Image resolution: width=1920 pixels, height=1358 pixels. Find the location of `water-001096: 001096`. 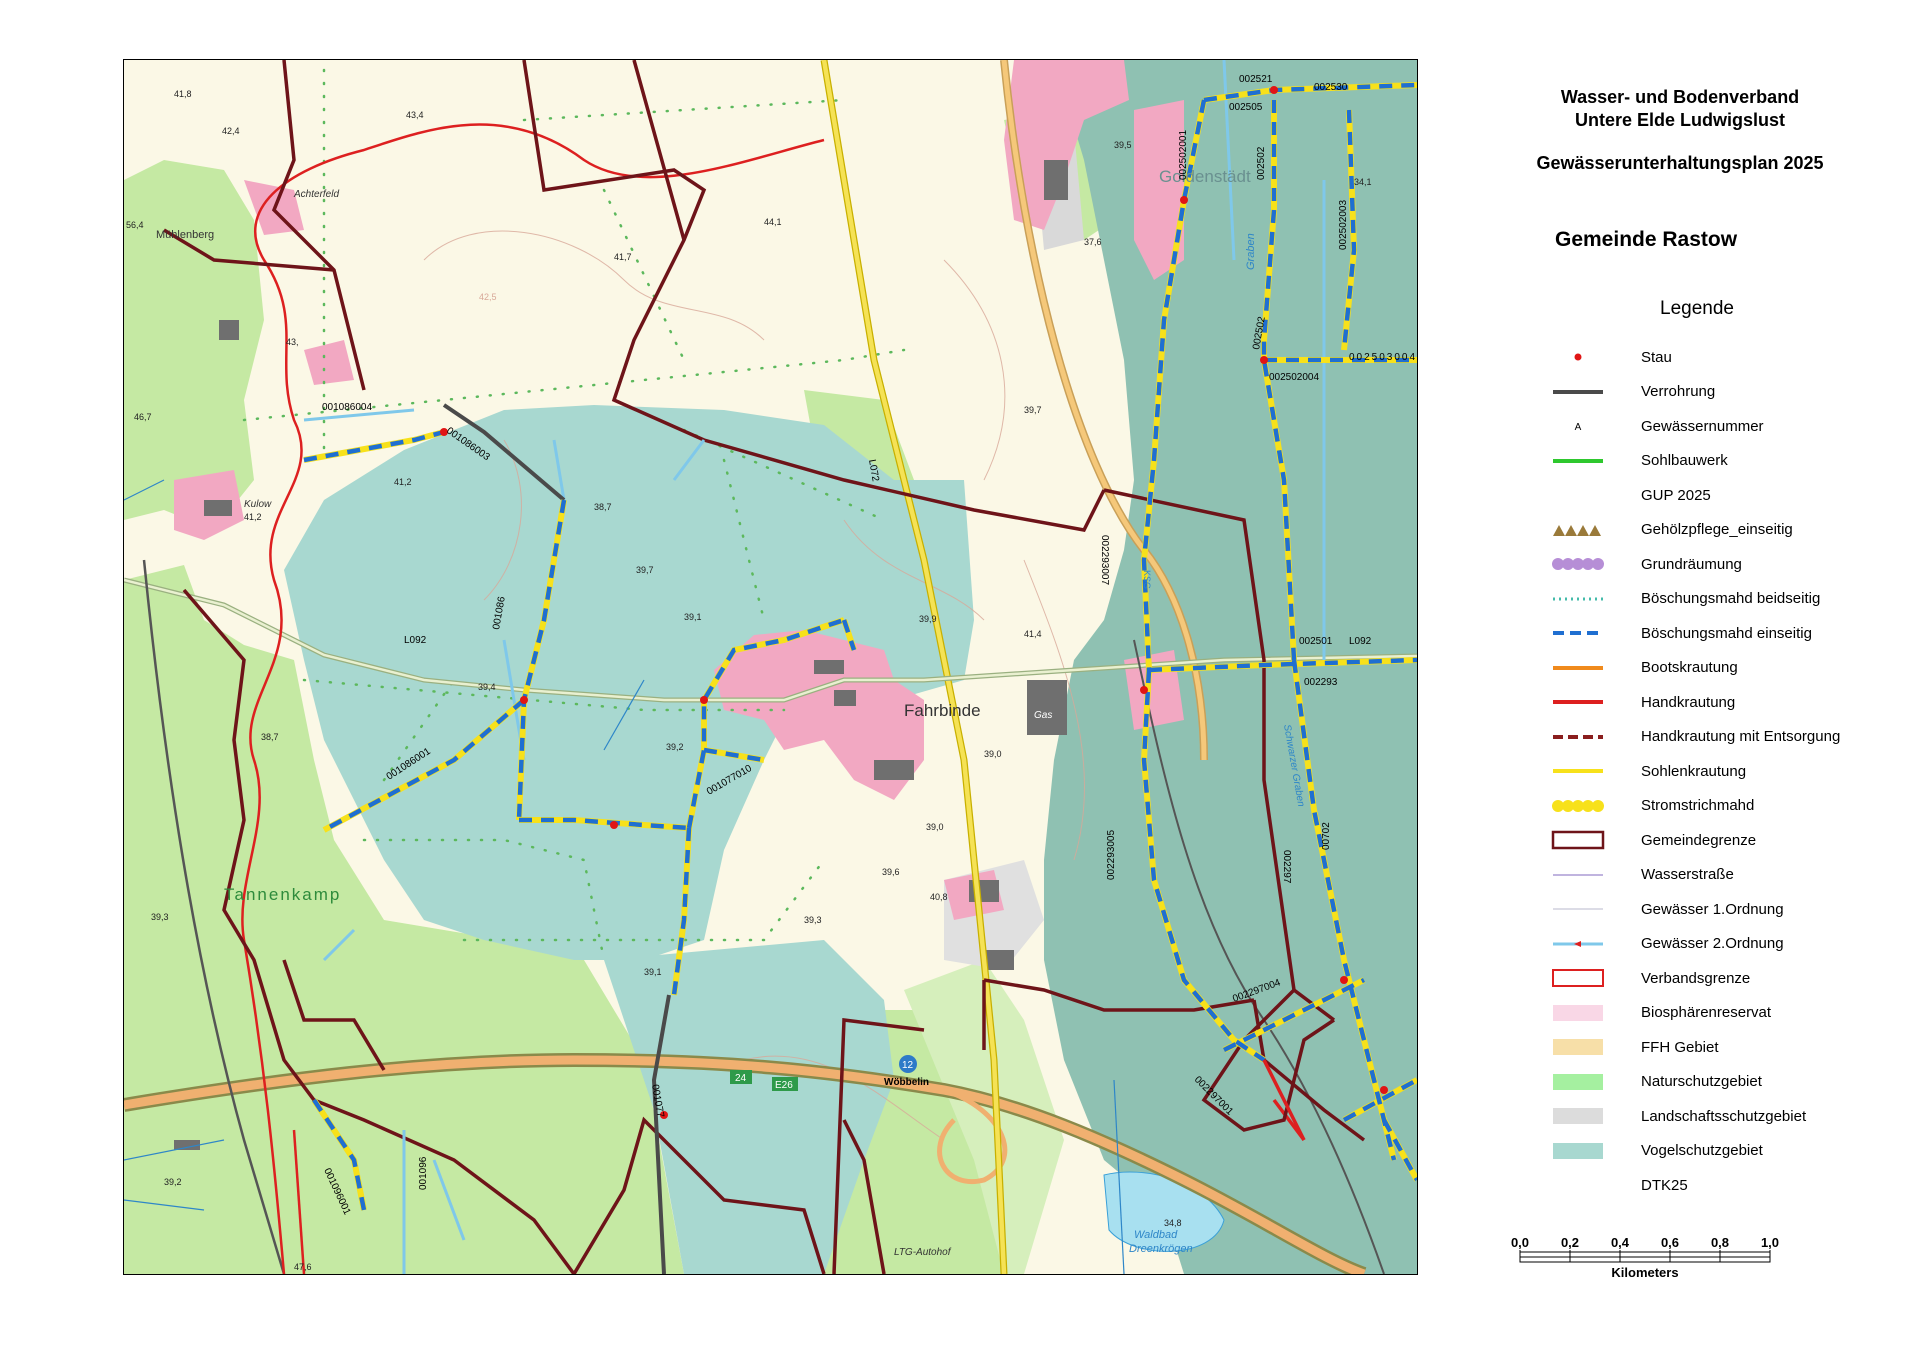

water-001096: 001096 is located at coordinates (423, 1173).